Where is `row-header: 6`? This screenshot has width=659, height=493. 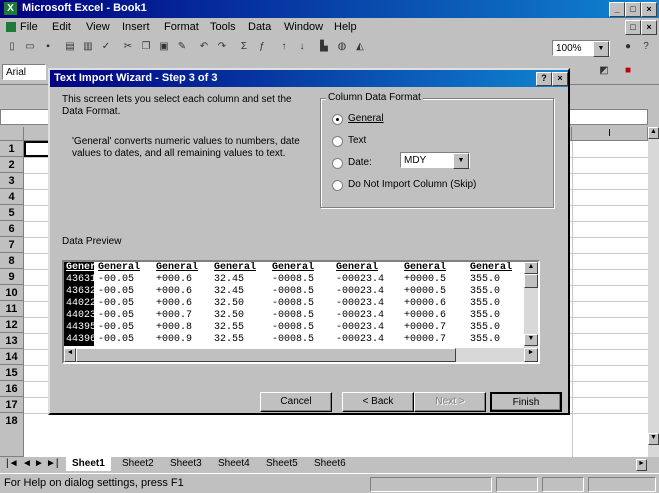 row-header: 6 is located at coordinates (12, 229).